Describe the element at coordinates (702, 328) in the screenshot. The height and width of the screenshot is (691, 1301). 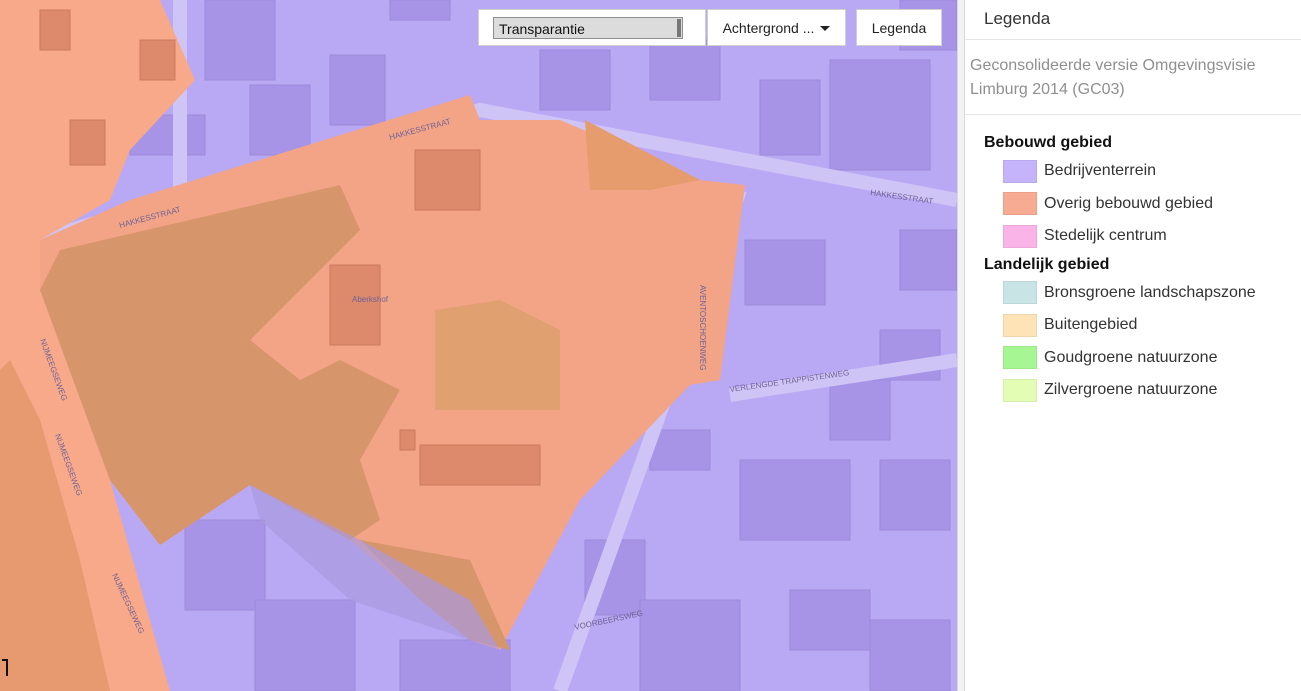
I see `street-label: AVENTOSCHOENWEG` at that location.